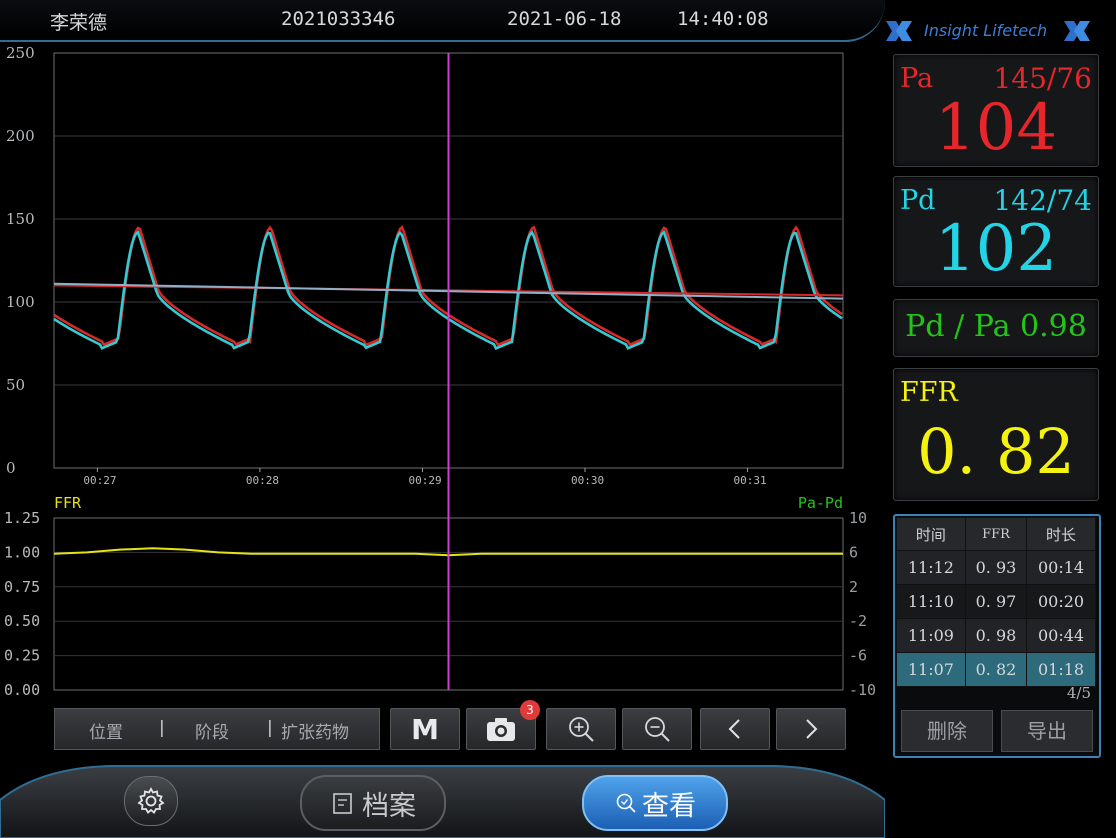 This screenshot has height=838, width=1116. I want to click on delete-button: 删除, so click(947, 731).